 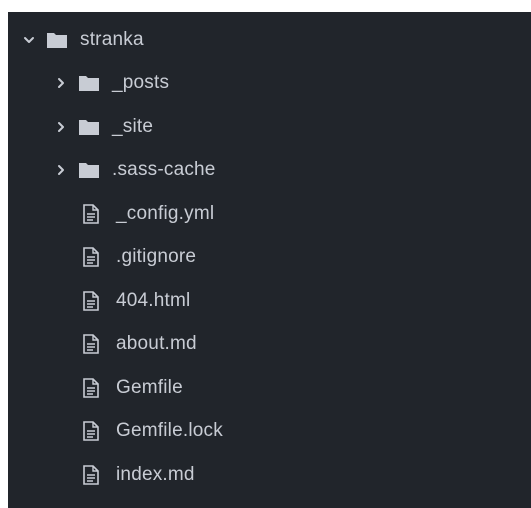 I want to click on tree-file-gitignore: .gitignore, so click(x=269, y=258).